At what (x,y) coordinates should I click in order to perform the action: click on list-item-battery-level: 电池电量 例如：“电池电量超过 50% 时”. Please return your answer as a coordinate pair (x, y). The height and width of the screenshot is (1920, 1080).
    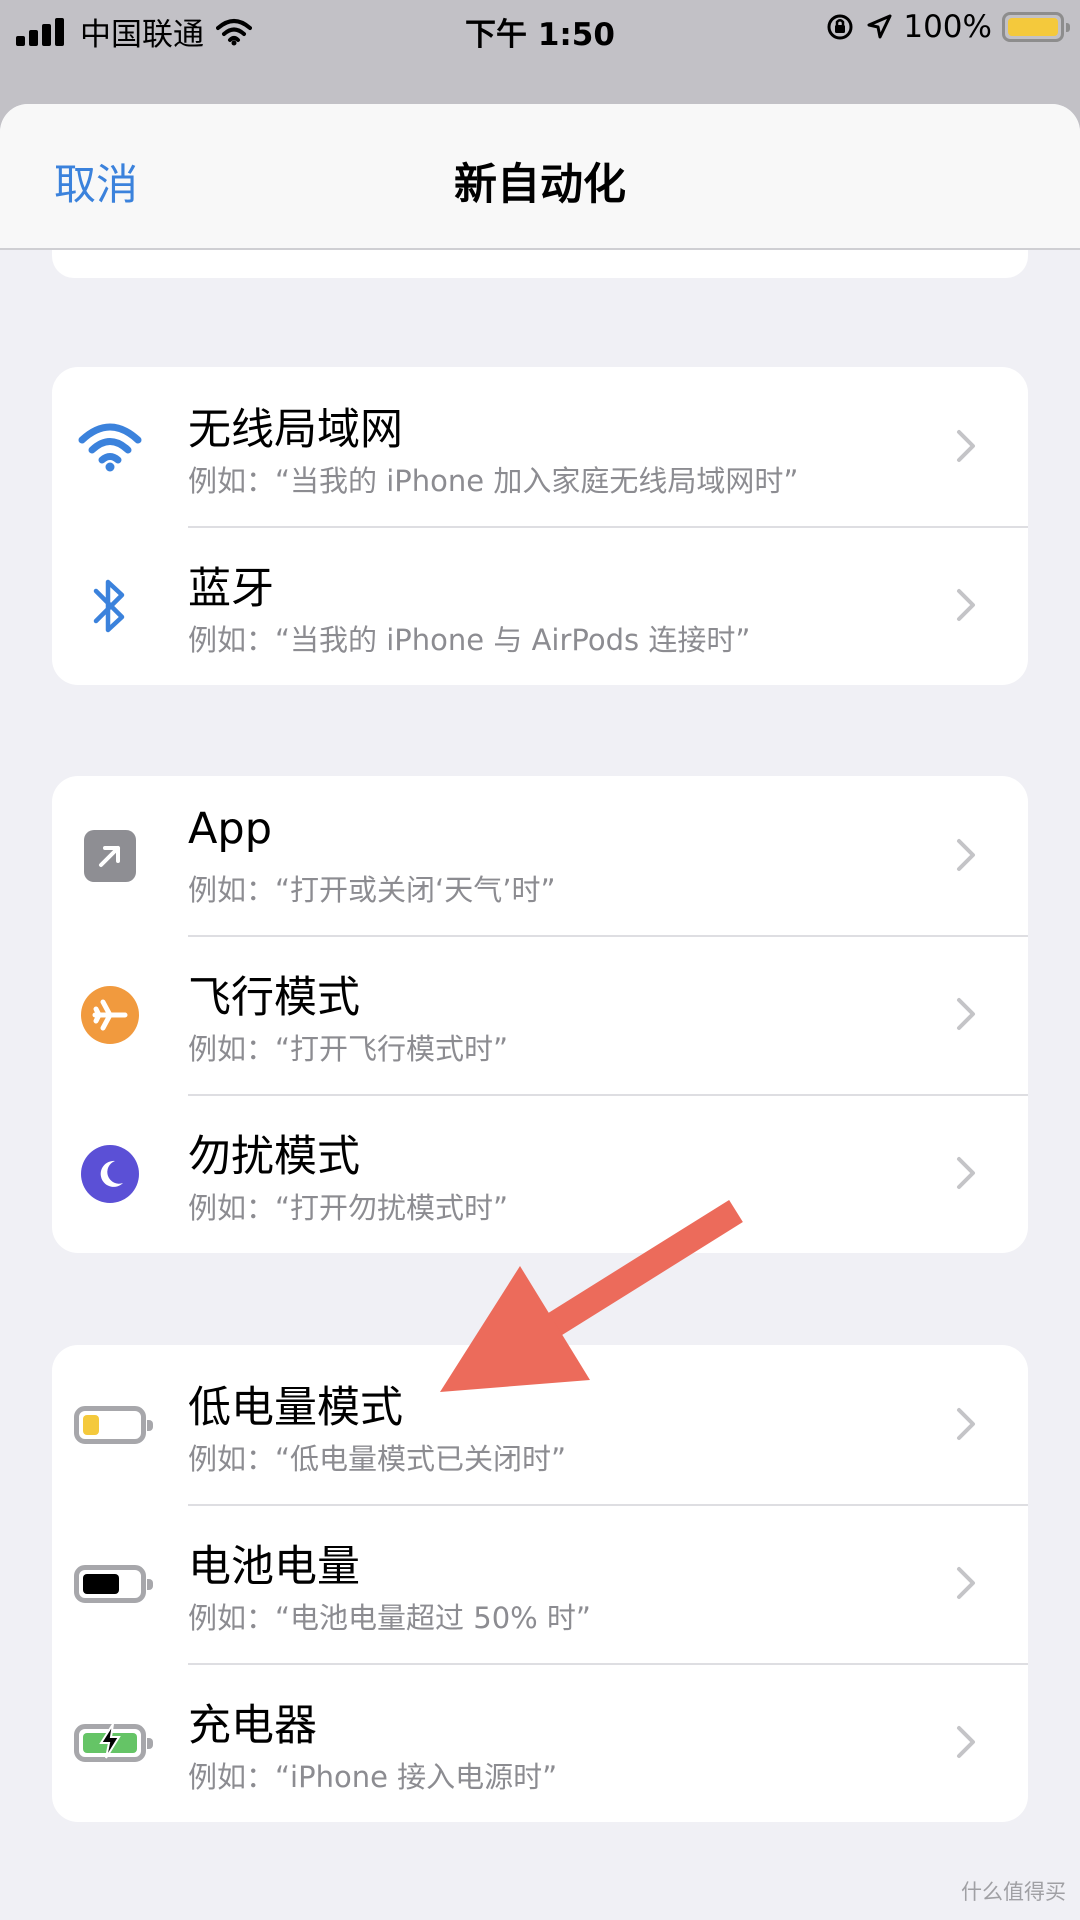
    Looking at the image, I should click on (540, 1583).